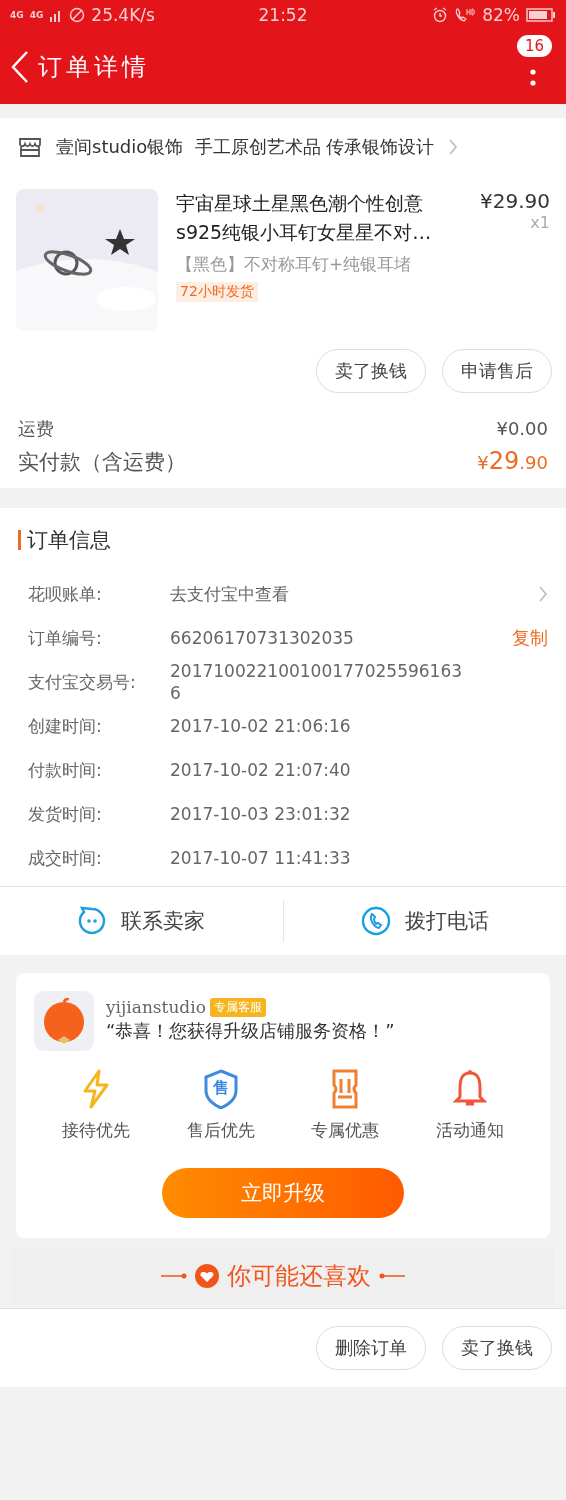 The width and height of the screenshot is (566, 1500). What do you see at coordinates (375, 921) in the screenshot?
I see `phone-icon` at bounding box center [375, 921].